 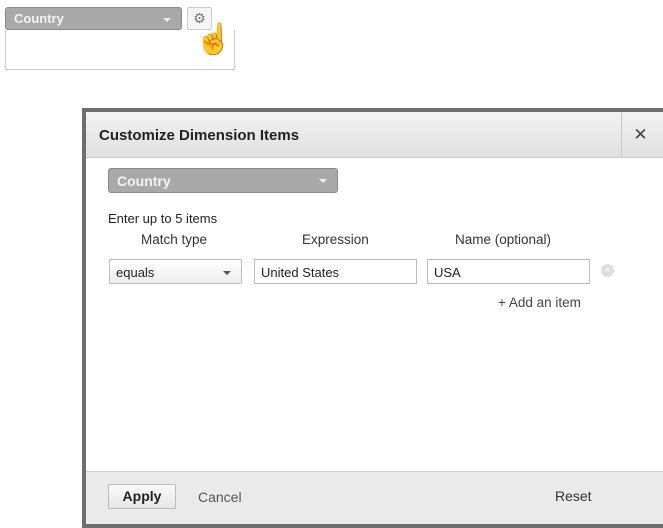 What do you see at coordinates (223, 180) in the screenshot?
I see `dialog-dimension-select: Country` at bounding box center [223, 180].